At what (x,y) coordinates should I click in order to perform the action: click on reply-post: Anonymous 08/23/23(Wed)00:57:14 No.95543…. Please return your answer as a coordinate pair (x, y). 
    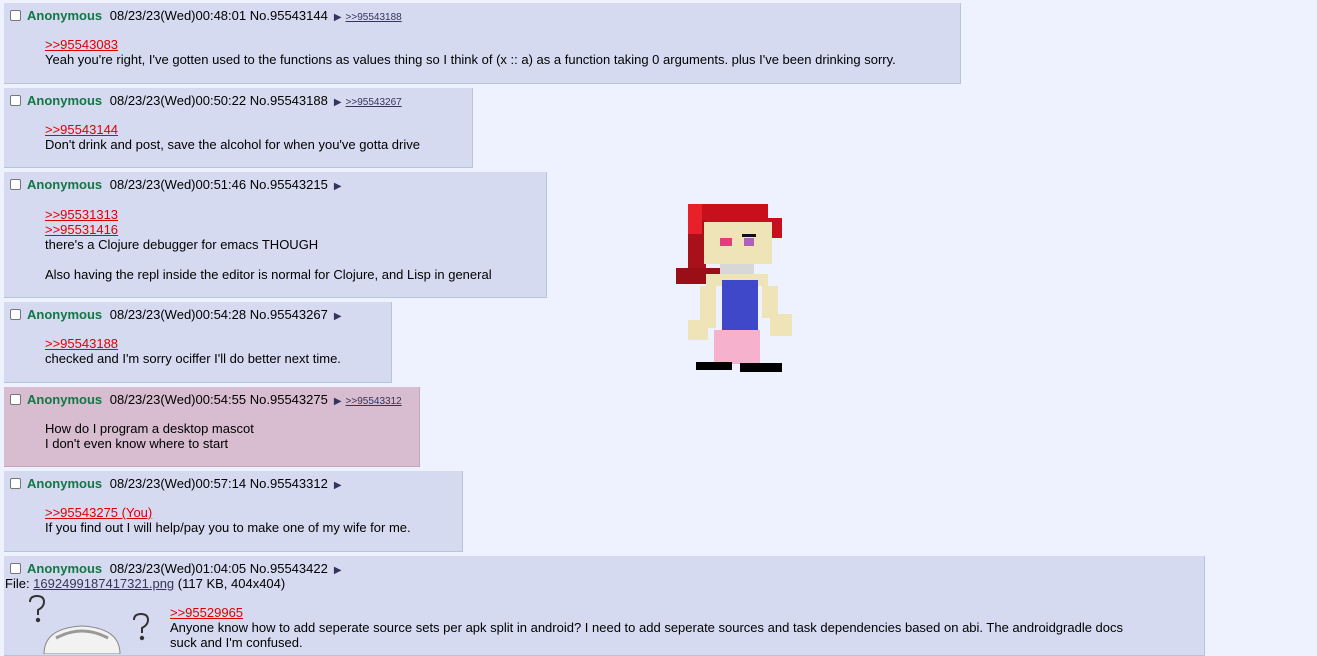
    Looking at the image, I should click on (233, 511).